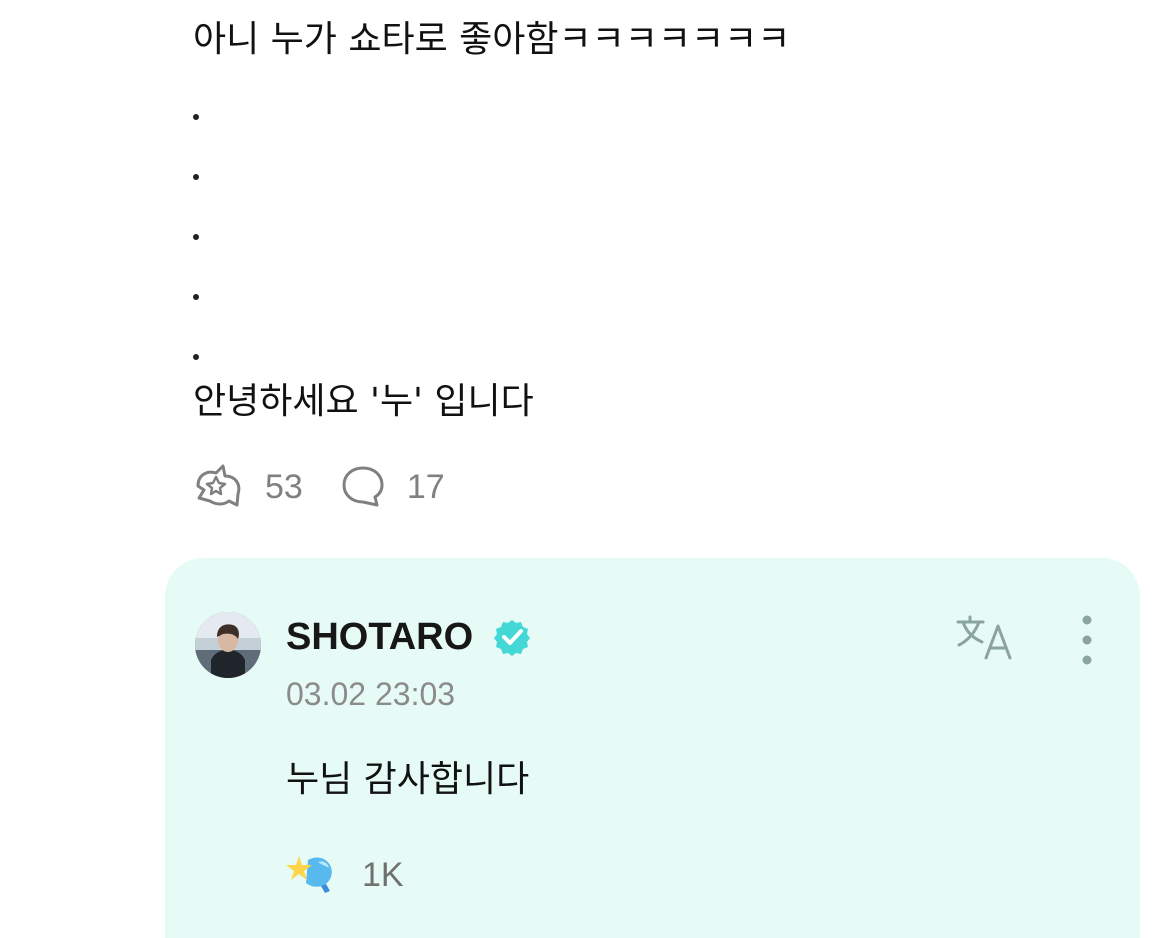 The width and height of the screenshot is (1170, 938). I want to click on star-heart-outline-icon, so click(219, 487).